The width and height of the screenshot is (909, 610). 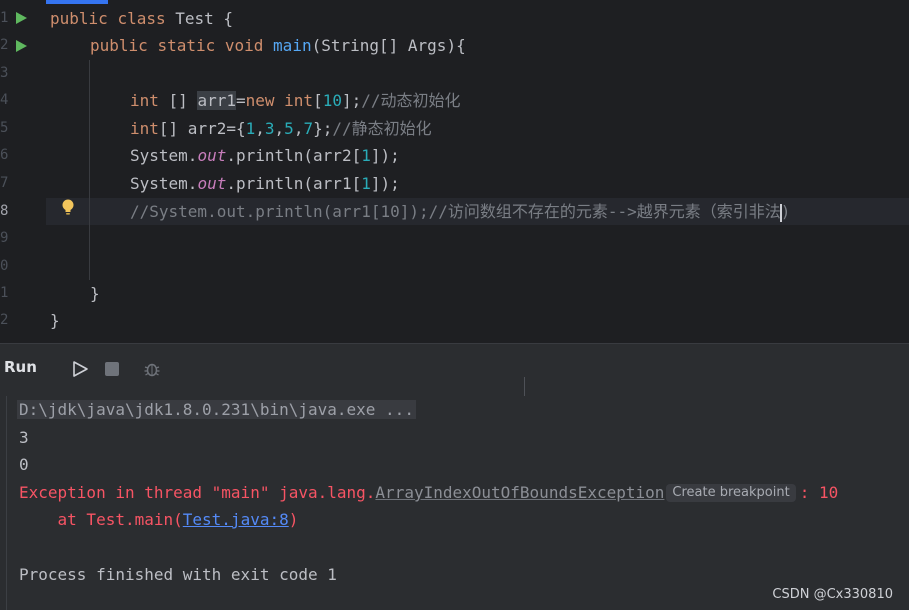 What do you see at coordinates (4, 266) in the screenshot?
I see `line-number: 0` at bounding box center [4, 266].